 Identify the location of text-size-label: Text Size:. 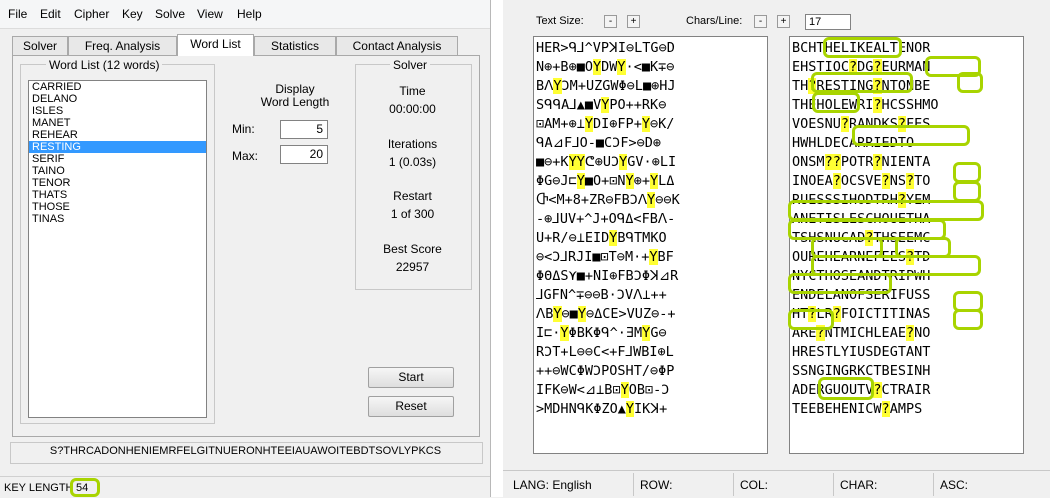
(560, 21).